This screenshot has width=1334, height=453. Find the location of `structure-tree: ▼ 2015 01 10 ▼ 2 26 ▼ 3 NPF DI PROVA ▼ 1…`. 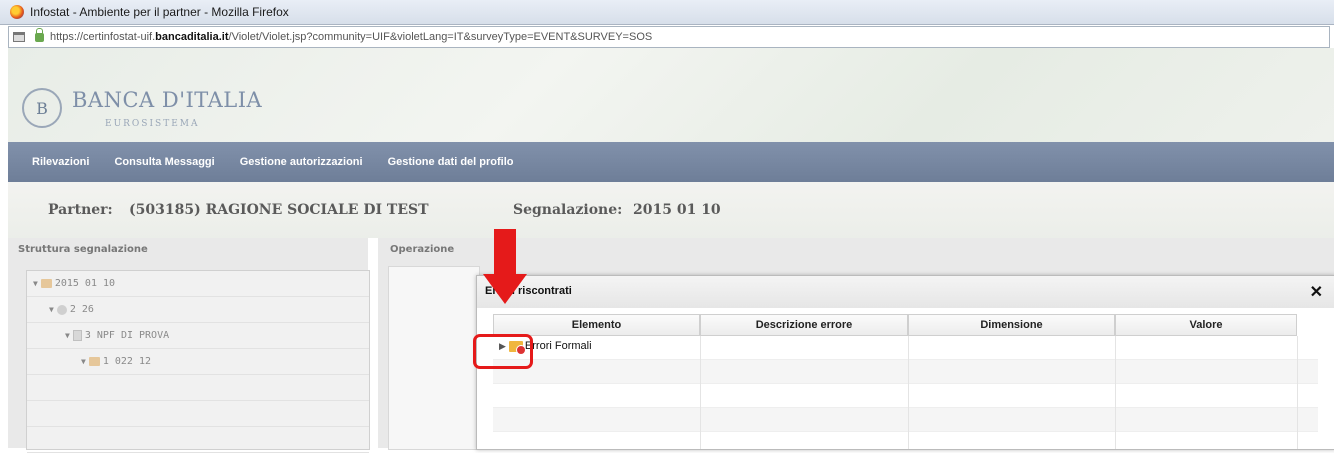

structure-tree: ▼ 2015 01 10 ▼ 2 26 ▼ 3 NPF DI PROVA ▼ 1… is located at coordinates (198, 361).